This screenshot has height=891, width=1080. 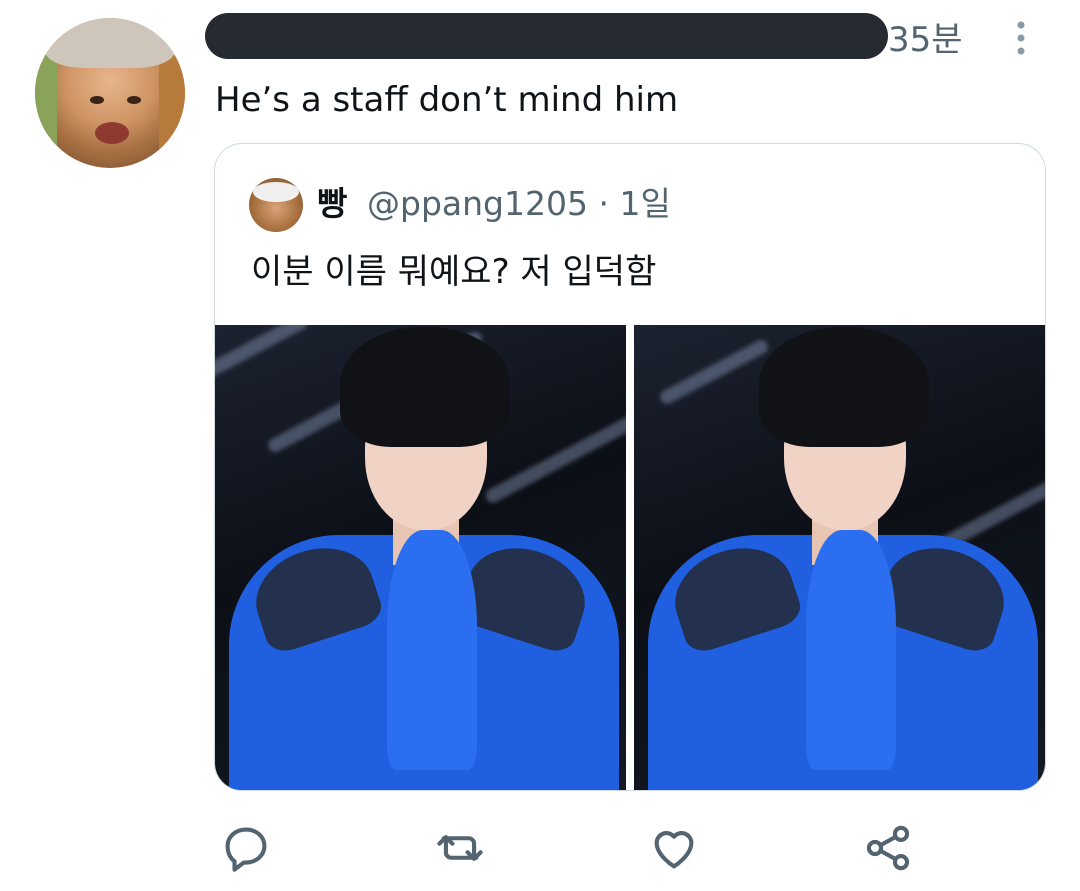 I want to click on quoted-user-name: 빵, so click(x=332, y=204).